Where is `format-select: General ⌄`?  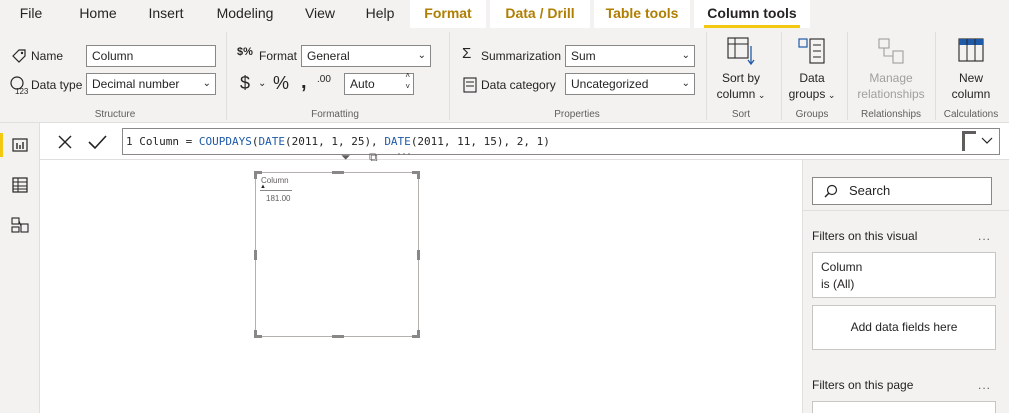 format-select: General ⌄ is located at coordinates (366, 56).